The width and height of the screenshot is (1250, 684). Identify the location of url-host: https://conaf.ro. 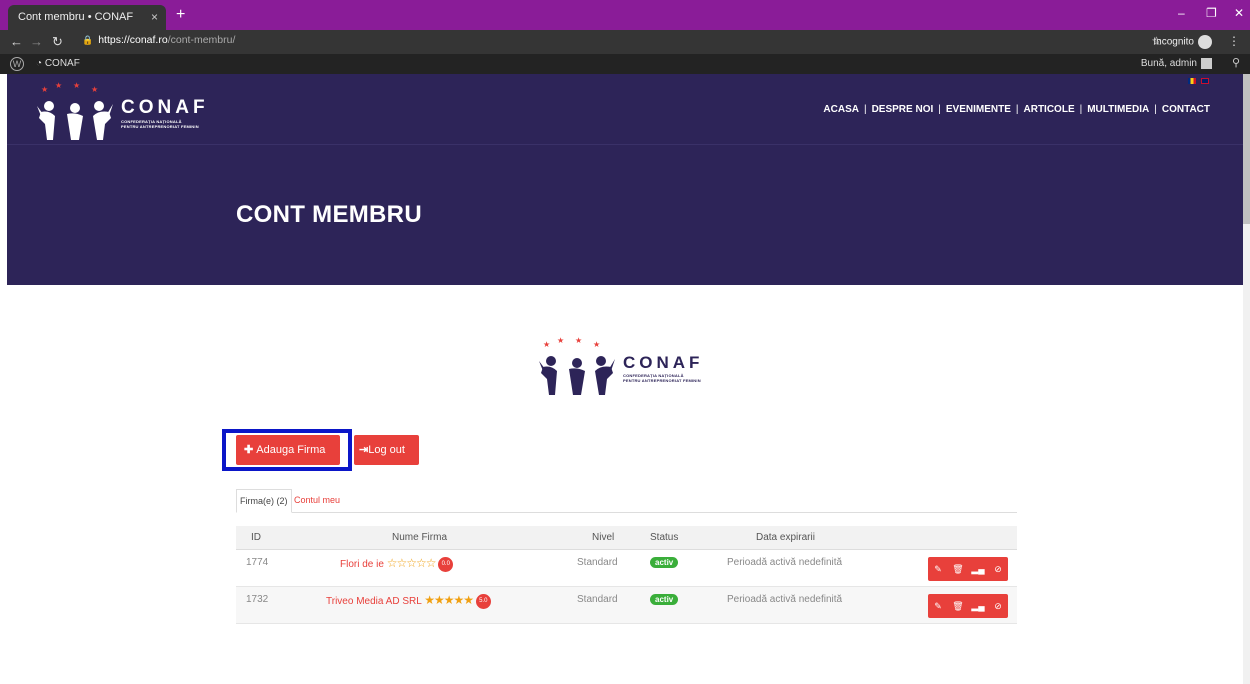
(133, 40).